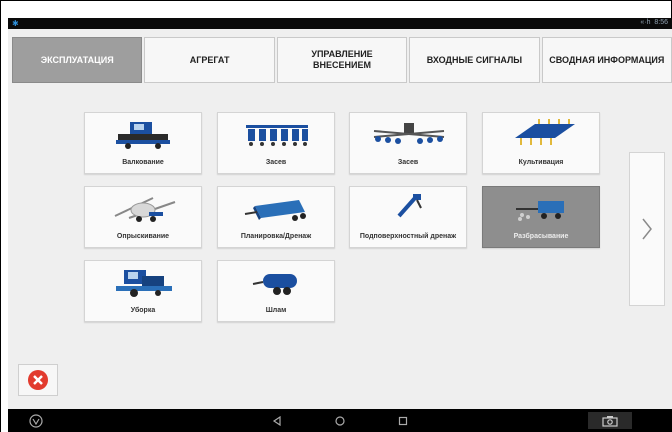  What do you see at coordinates (143, 236) in the screenshot?
I see `operation-label: Опрыскивание` at bounding box center [143, 236].